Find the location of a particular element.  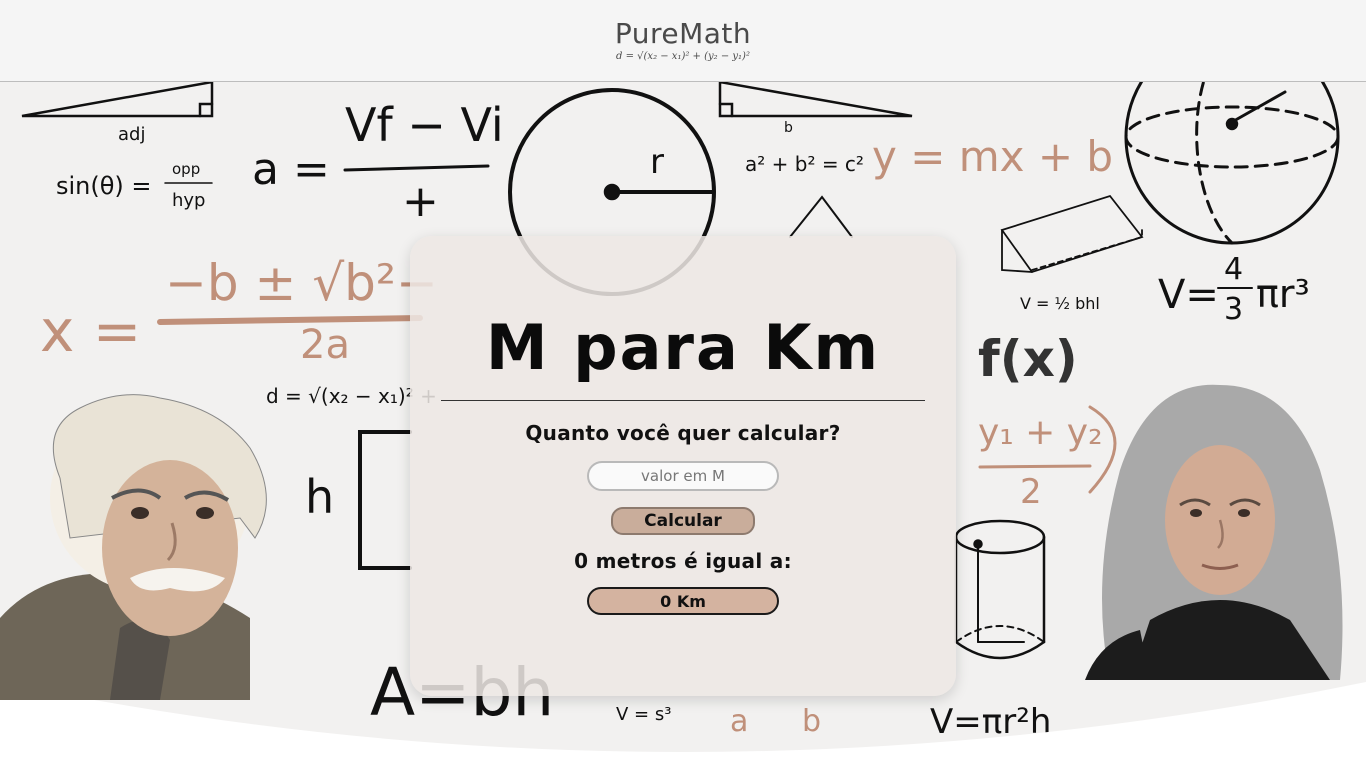

newton-illustration is located at coordinates (1214, 532).